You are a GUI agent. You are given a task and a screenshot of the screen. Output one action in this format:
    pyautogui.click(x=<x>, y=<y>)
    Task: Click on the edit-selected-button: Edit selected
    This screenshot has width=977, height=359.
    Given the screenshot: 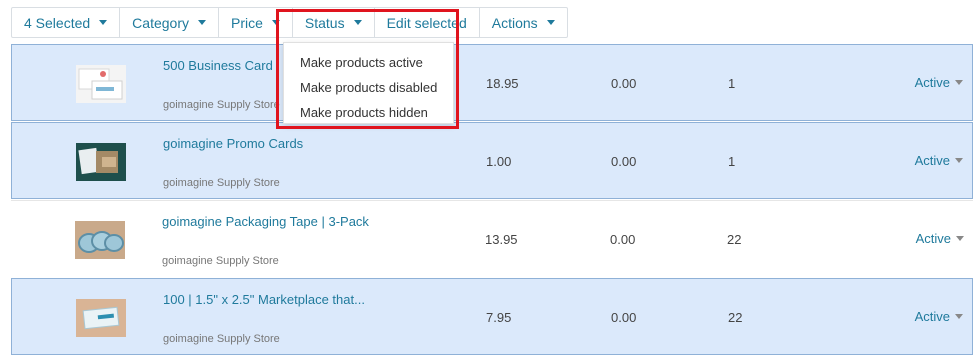 What is the action you would take?
    pyautogui.click(x=427, y=22)
    